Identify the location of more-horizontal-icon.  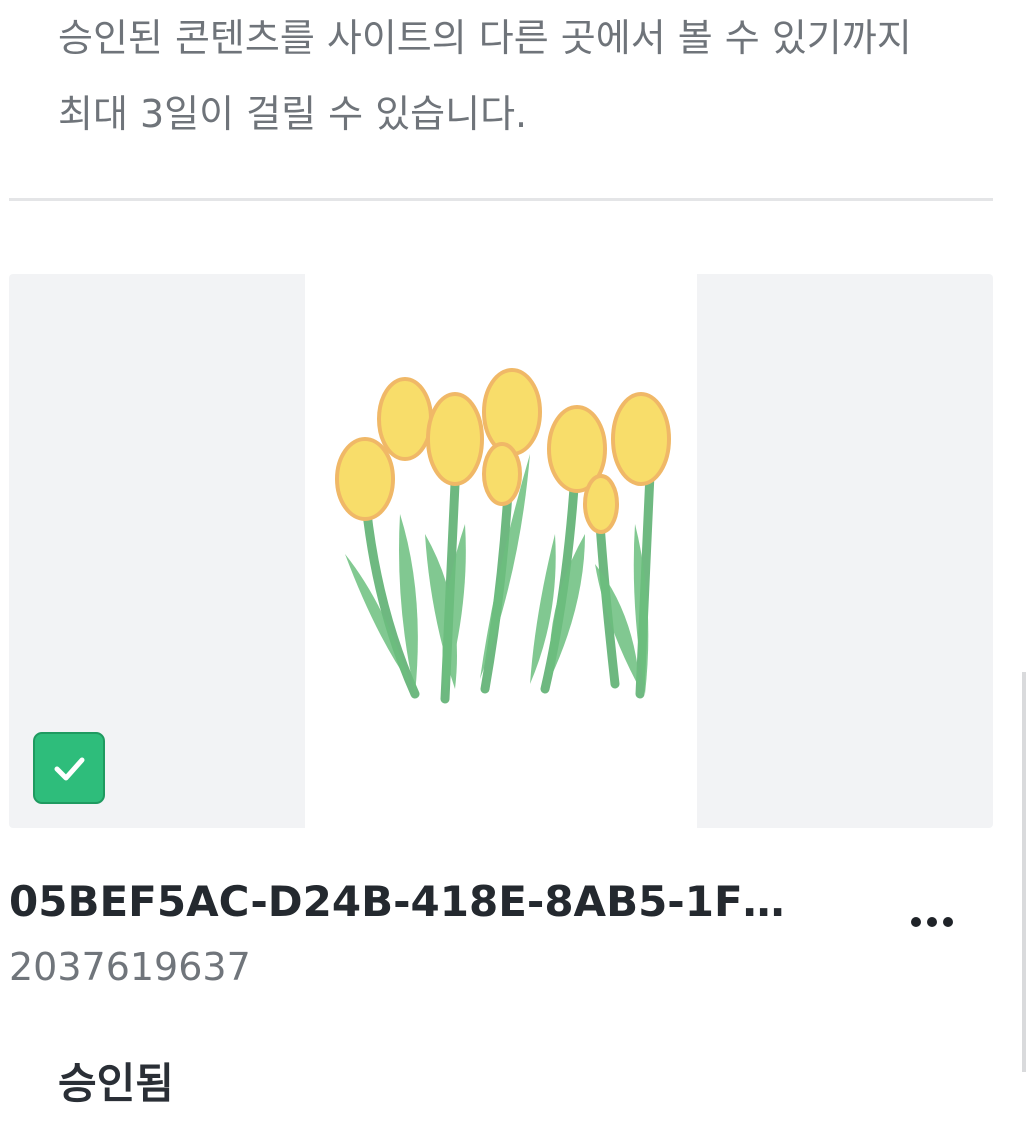
(916, 922).